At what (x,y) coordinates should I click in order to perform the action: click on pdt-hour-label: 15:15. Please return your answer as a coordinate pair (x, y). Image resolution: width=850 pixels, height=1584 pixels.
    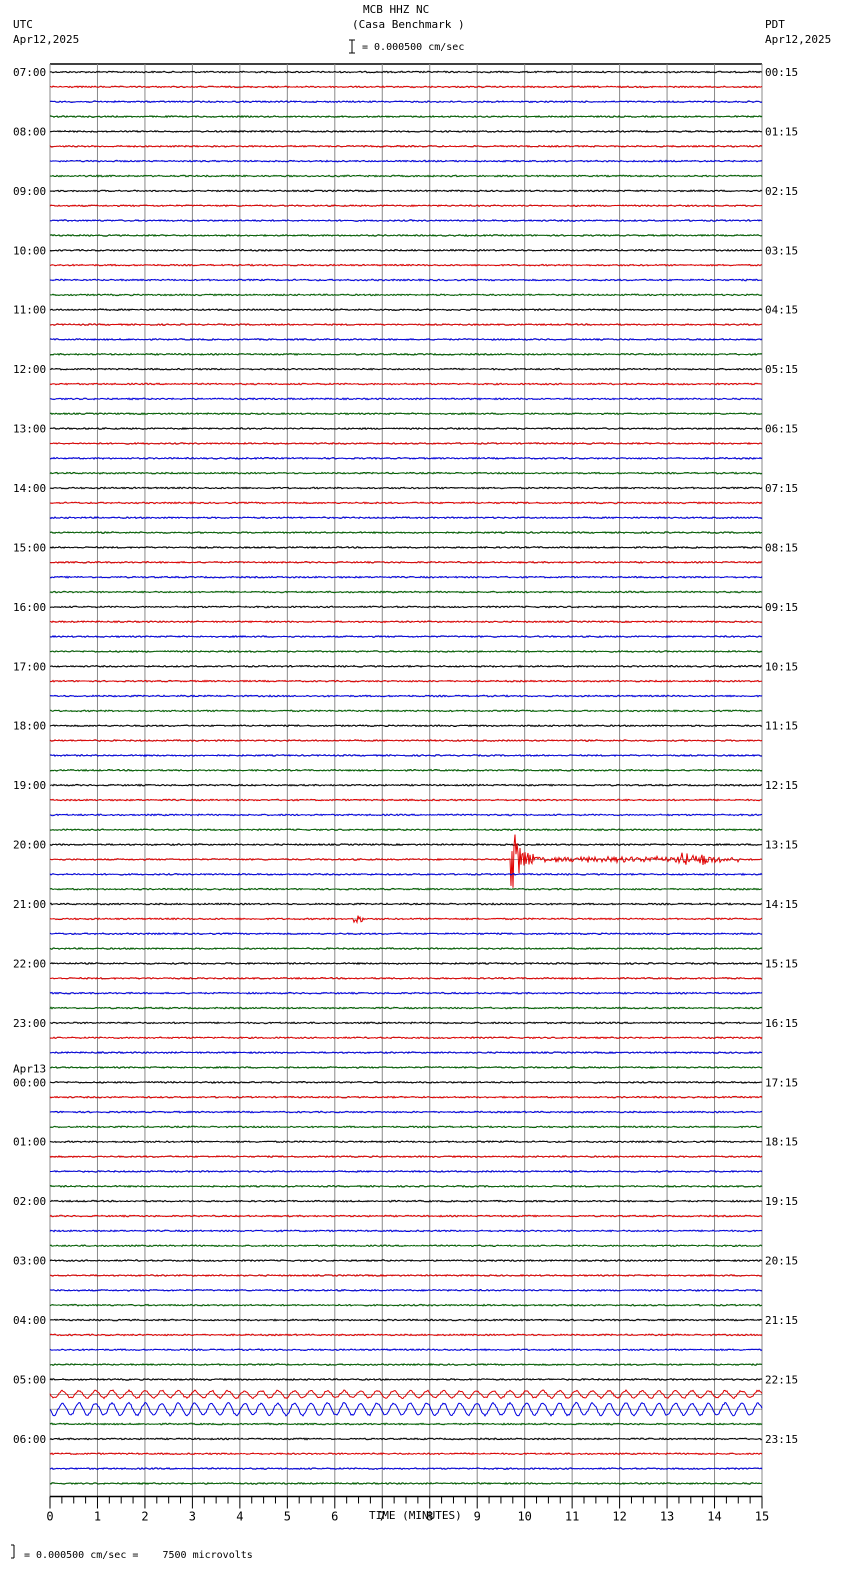
    Looking at the image, I should click on (781, 963).